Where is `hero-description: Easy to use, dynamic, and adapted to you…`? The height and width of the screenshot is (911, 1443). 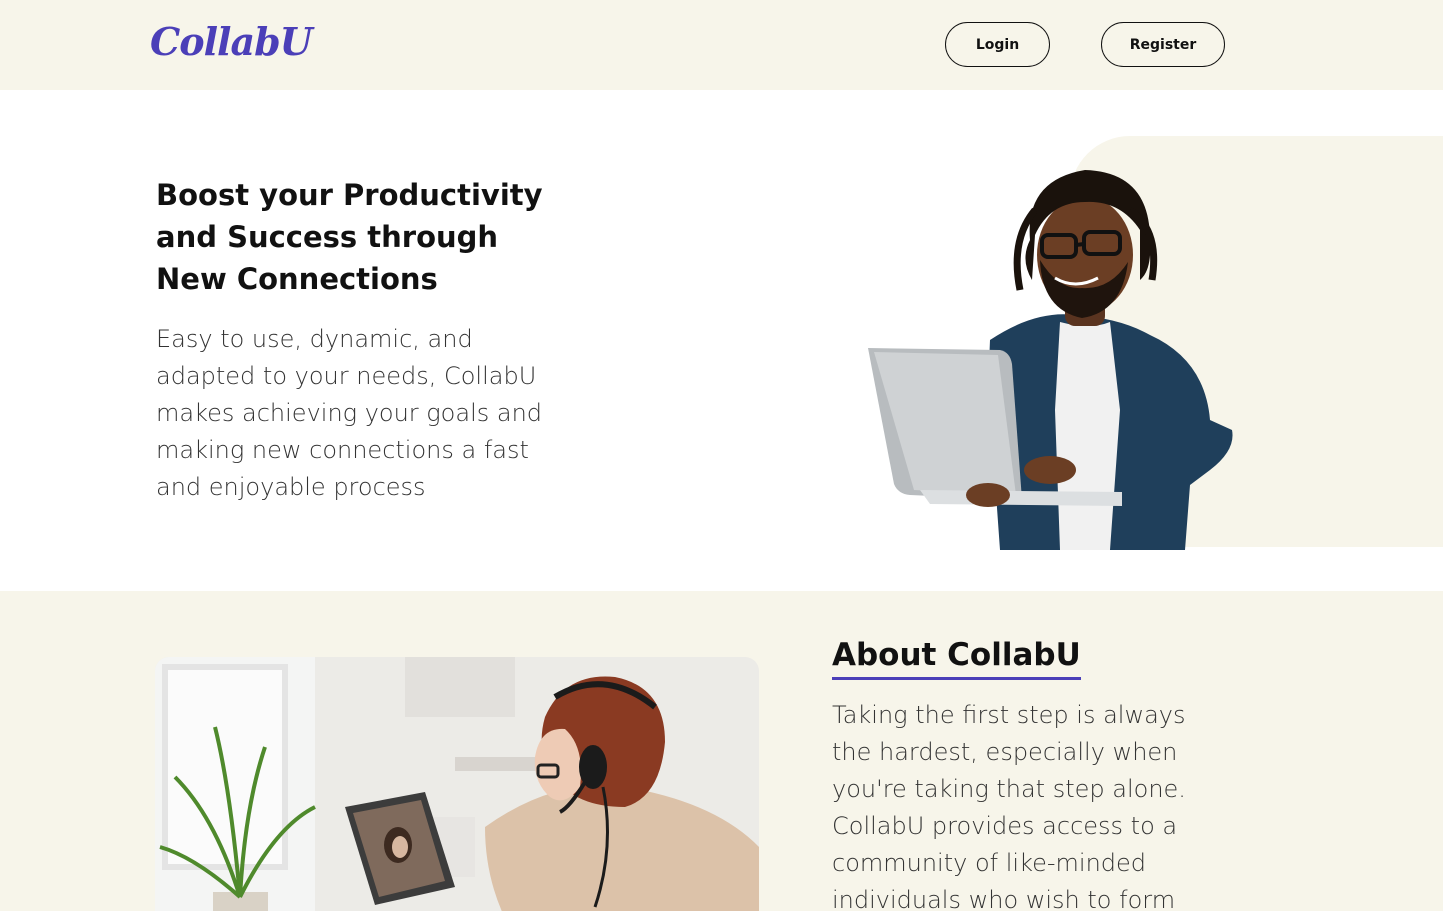 hero-description: Easy to use, dynamic, and adapted to you… is located at coordinates (349, 413).